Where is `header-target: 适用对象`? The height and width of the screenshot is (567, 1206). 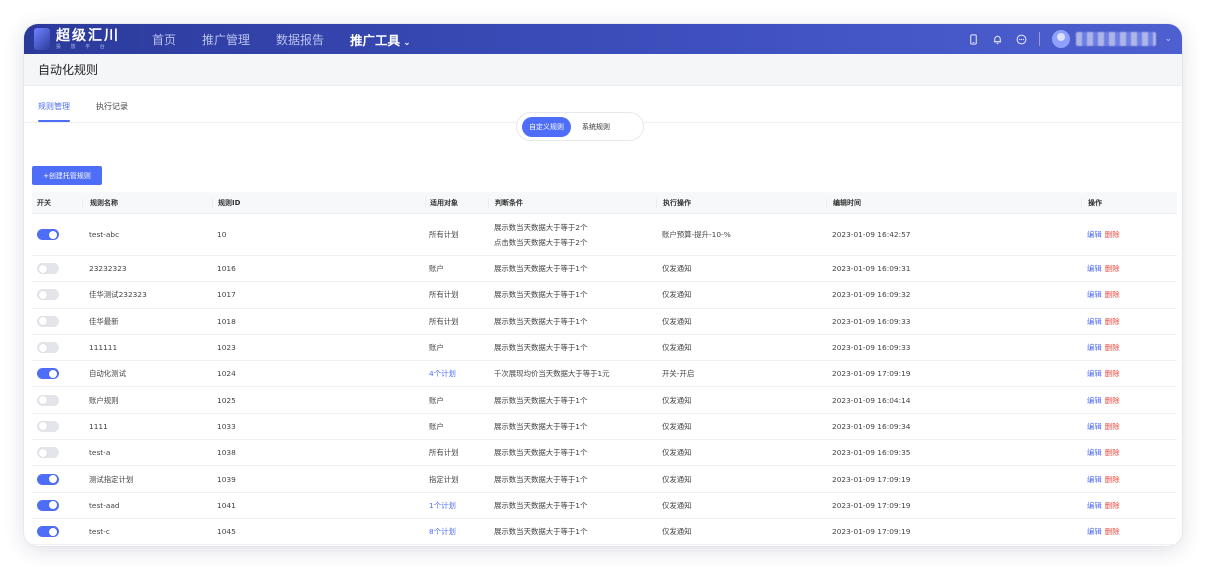
header-target: 适用对象 is located at coordinates (456, 202).